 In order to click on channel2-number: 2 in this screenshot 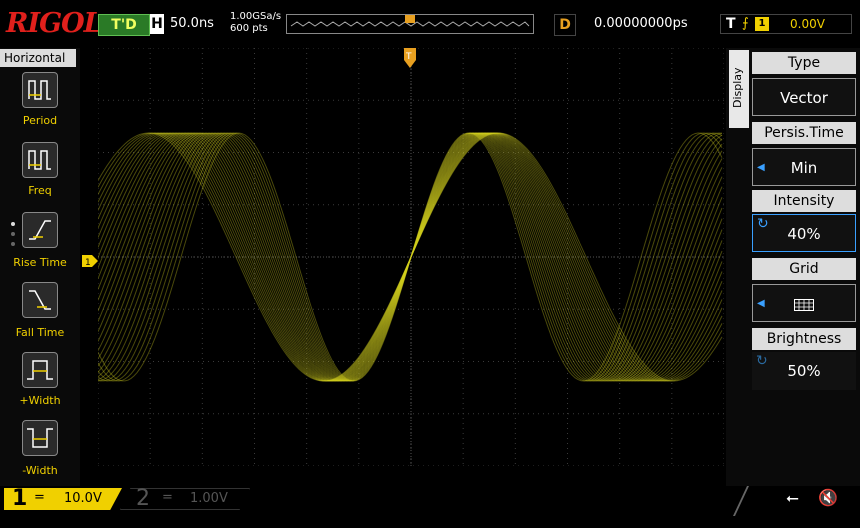, I will do `click(143, 498)`.